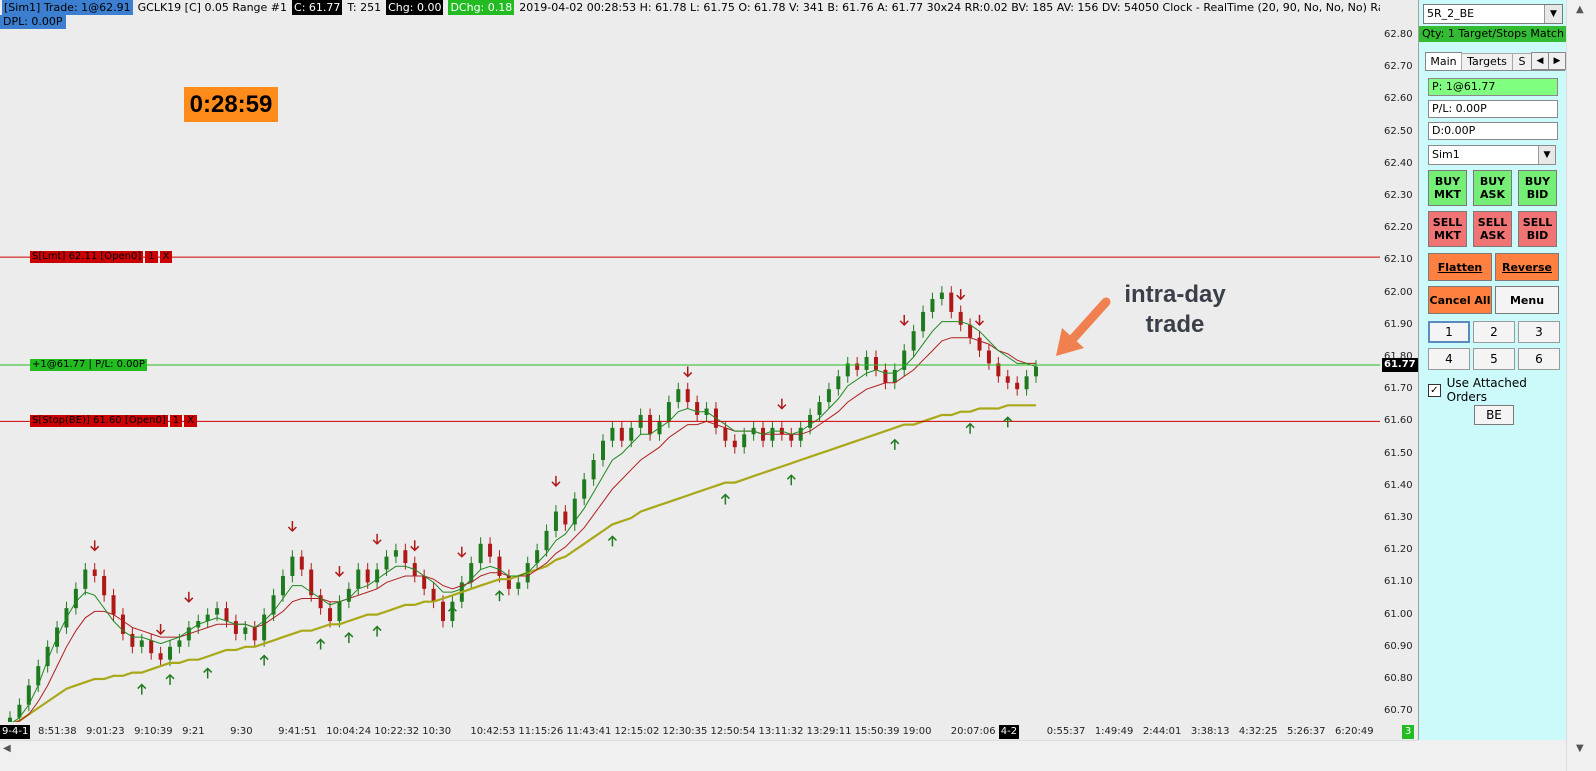 This screenshot has width=1596, height=771. What do you see at coordinates (1540, 61) in the screenshot?
I see `tab-scroll-left-icon: ◀` at bounding box center [1540, 61].